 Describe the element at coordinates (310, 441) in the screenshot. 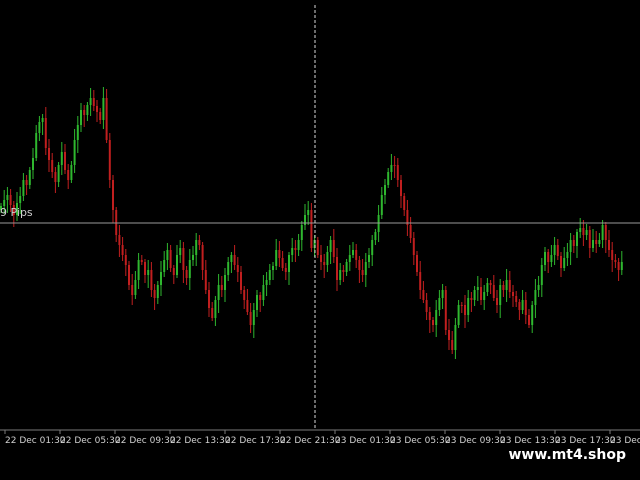

I see `x-tick-label: 22 Dec 21:30` at that location.